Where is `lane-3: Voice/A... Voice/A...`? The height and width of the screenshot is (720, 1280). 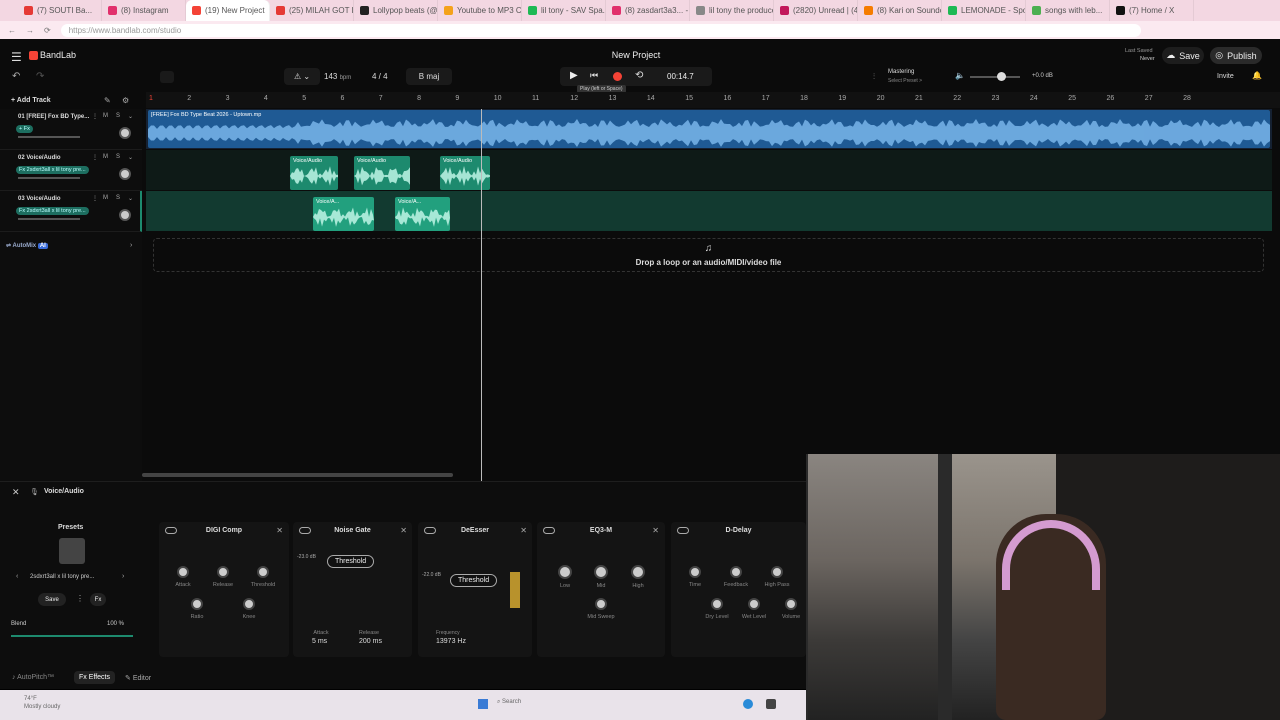 lane-3: Voice/A... Voice/A... is located at coordinates (709, 211).